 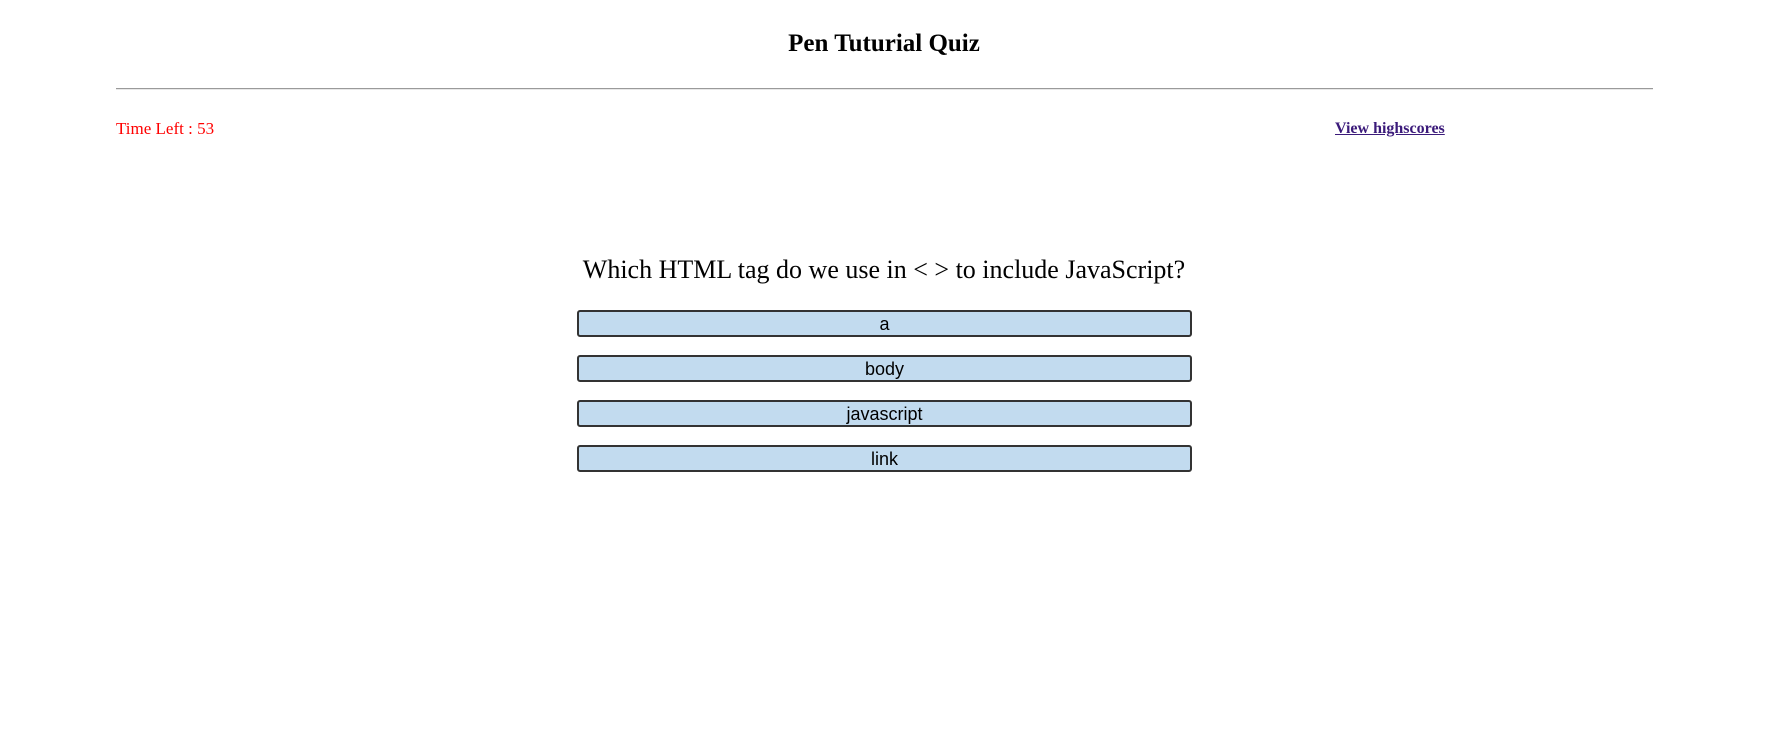 What do you see at coordinates (884, 458) in the screenshot?
I see `answer-button-link: link` at bounding box center [884, 458].